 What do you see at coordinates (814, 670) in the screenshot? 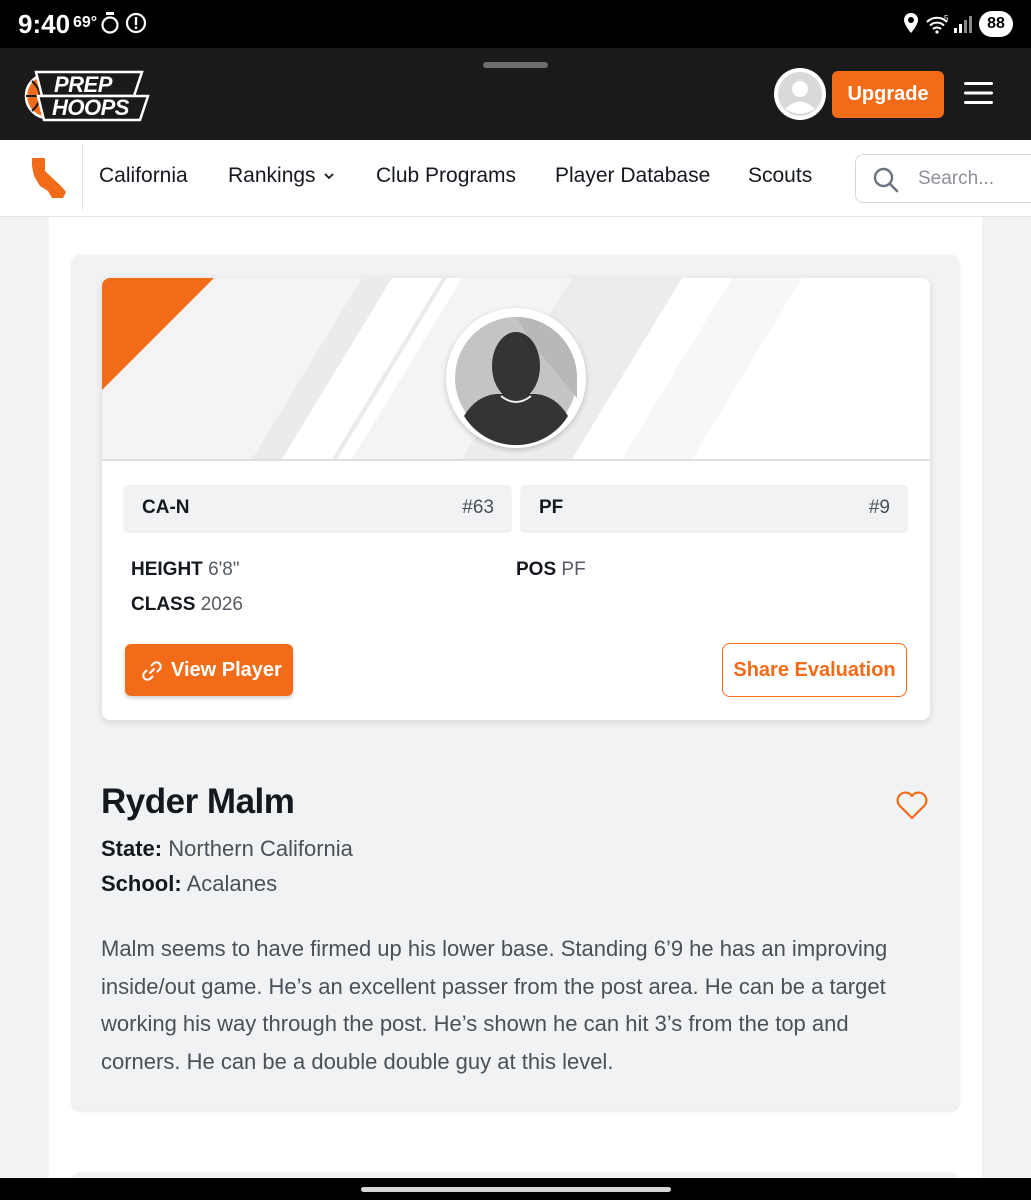
I see `share-evaluation-button: Share Evaluation` at bounding box center [814, 670].